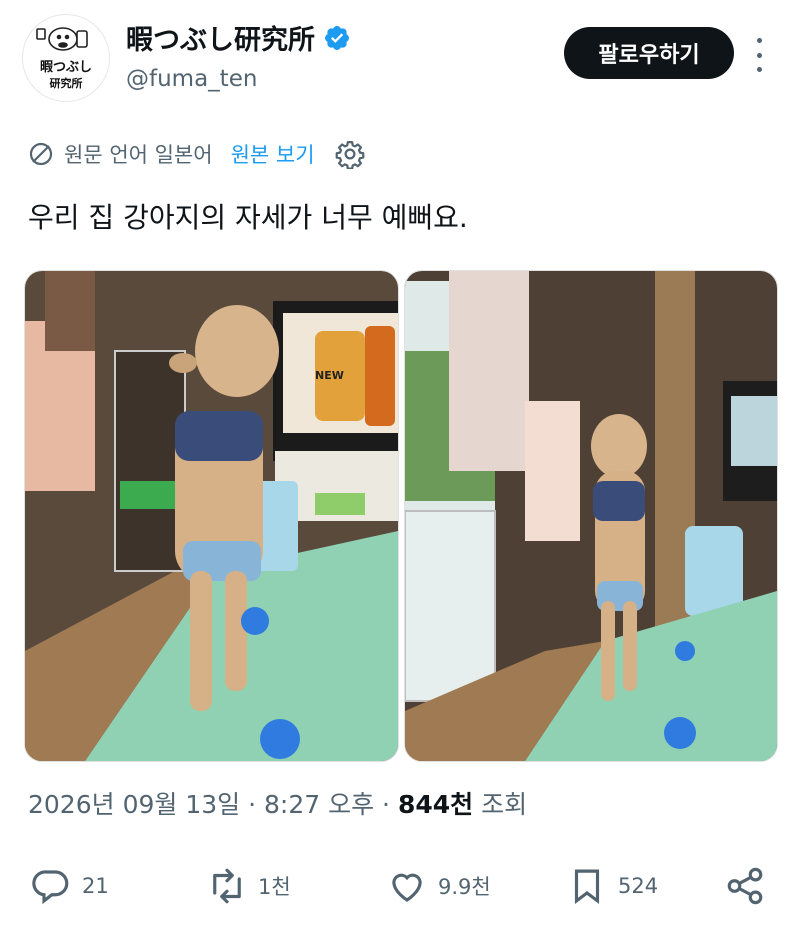 The image size is (800, 942). I want to click on reply-icon, so click(50, 887).